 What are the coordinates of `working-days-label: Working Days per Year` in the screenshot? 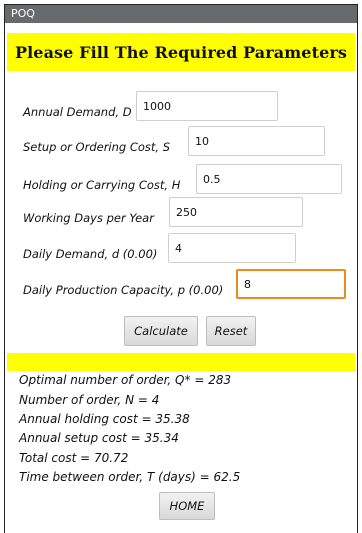 It's located at (88, 218).